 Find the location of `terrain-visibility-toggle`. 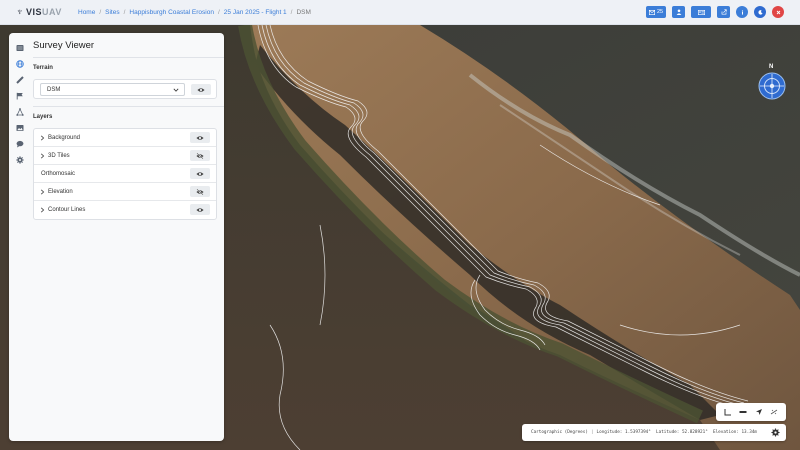

terrain-visibility-toggle is located at coordinates (201, 89).